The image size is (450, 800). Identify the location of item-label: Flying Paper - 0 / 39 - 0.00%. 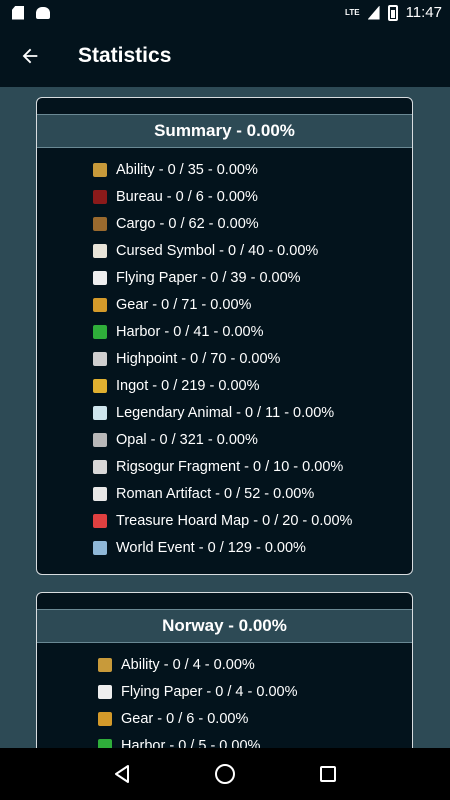
(208, 277).